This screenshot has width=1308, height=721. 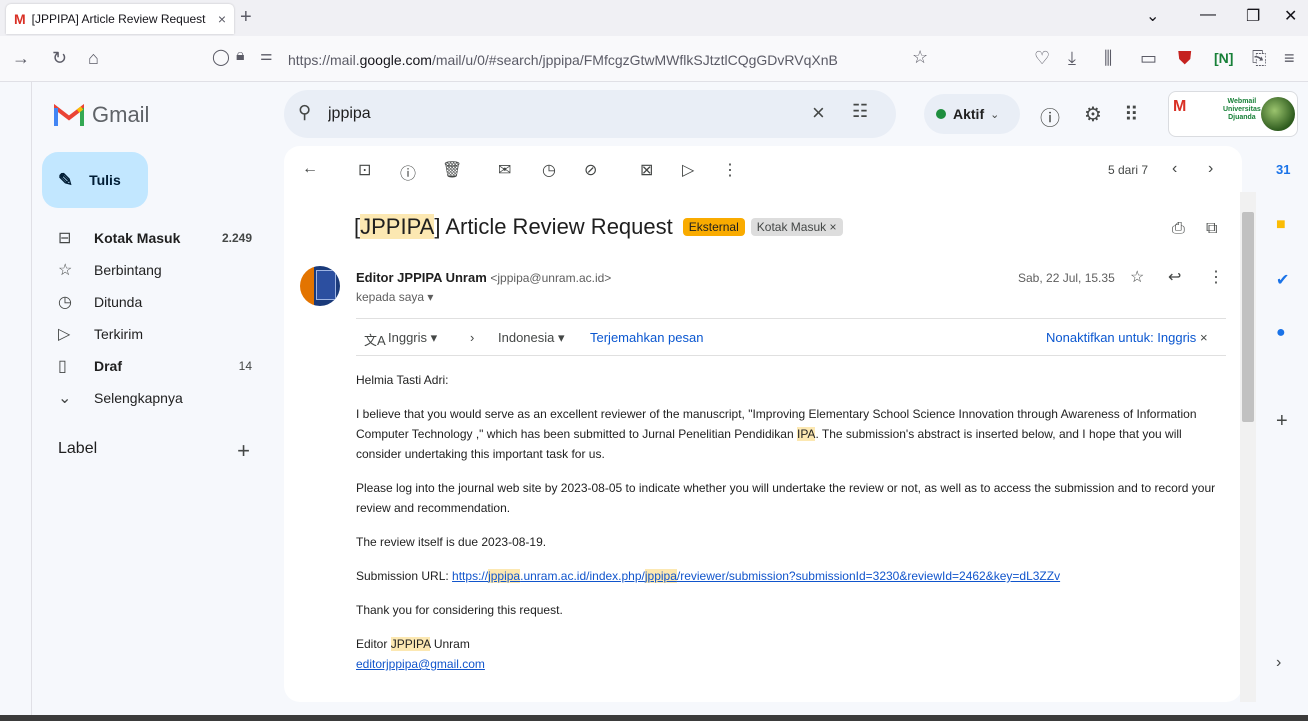 What do you see at coordinates (375, 340) in the screenshot?
I see `translate-icon: 文A` at bounding box center [375, 340].